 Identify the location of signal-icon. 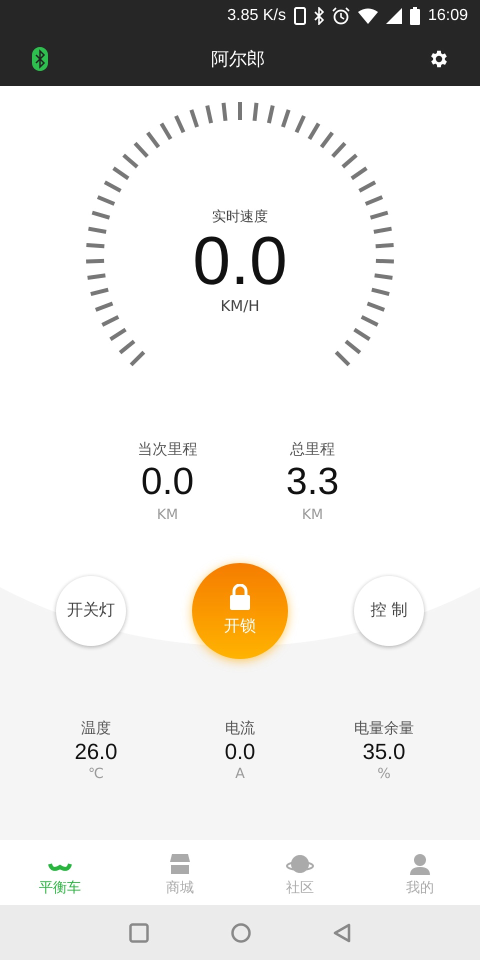
(394, 16).